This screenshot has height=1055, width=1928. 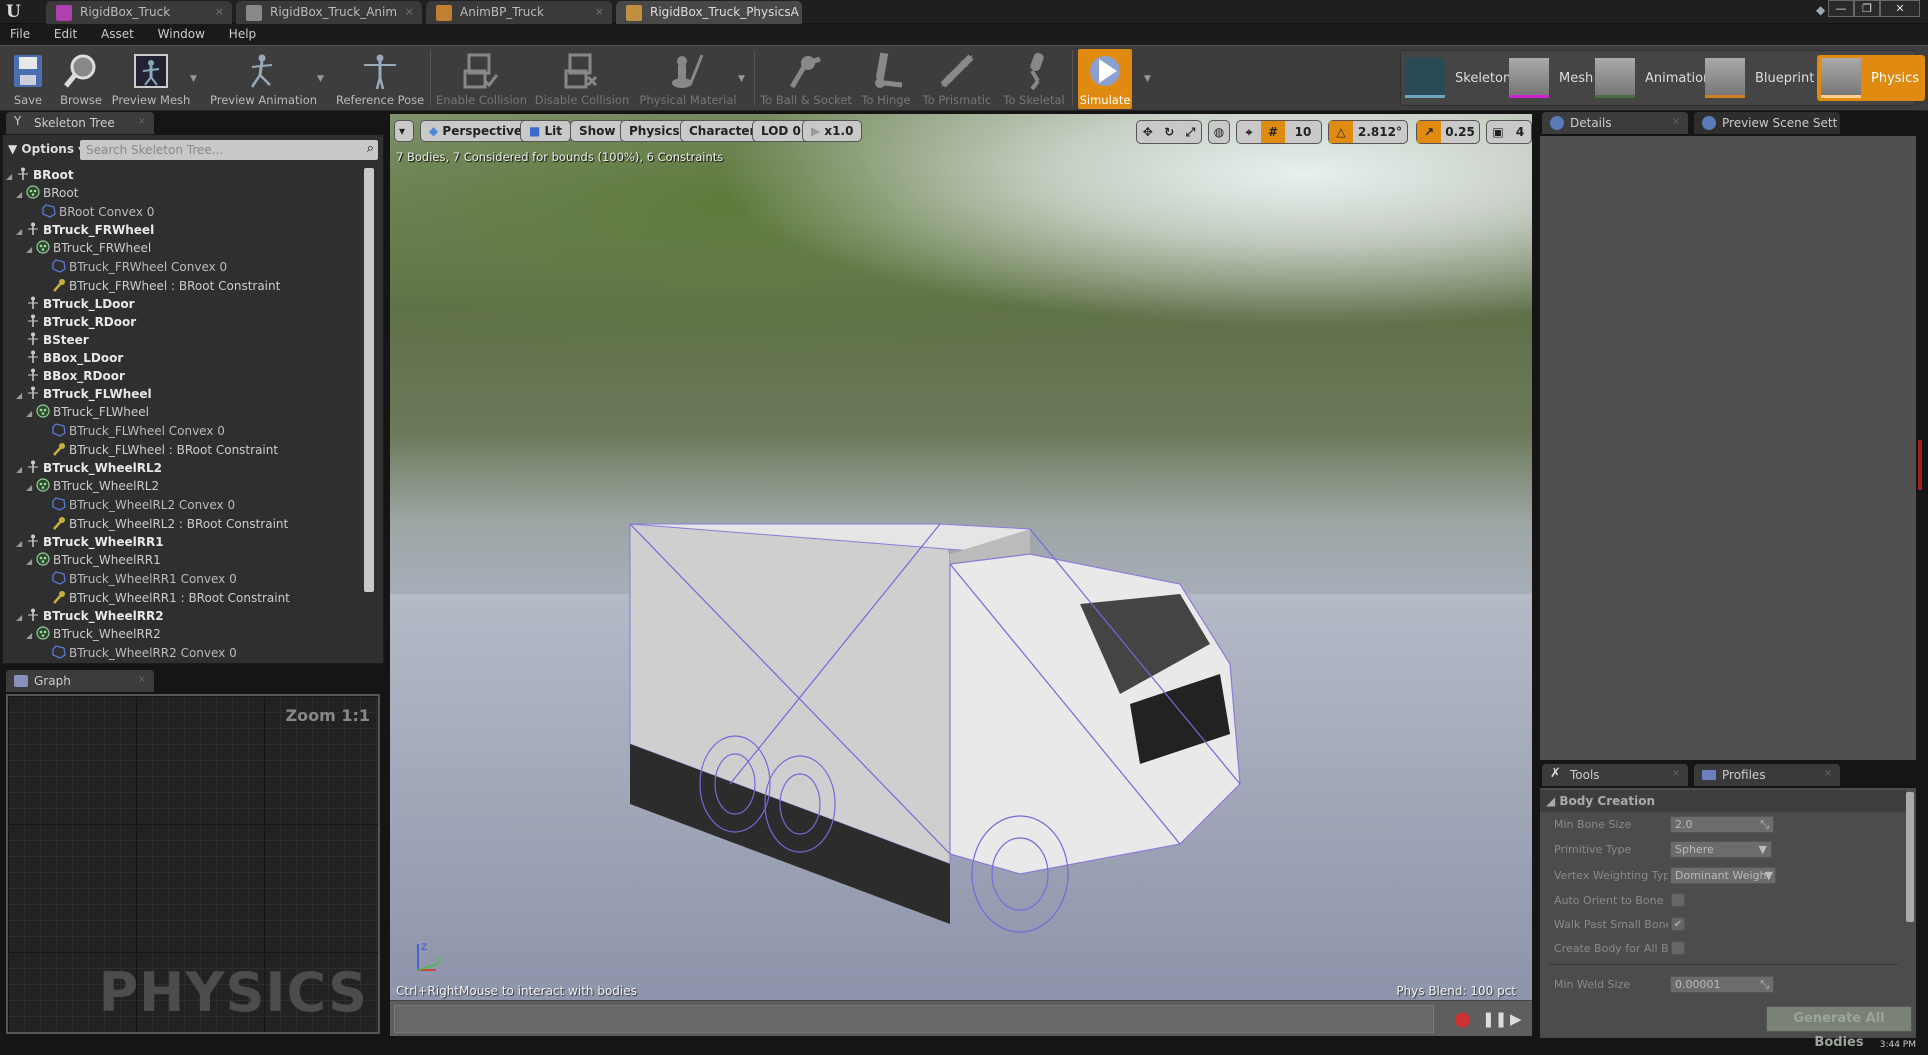 What do you see at coordinates (80, 123) in the screenshot?
I see `tab-skeleton-tree: Y Skeleton Tree ×` at bounding box center [80, 123].